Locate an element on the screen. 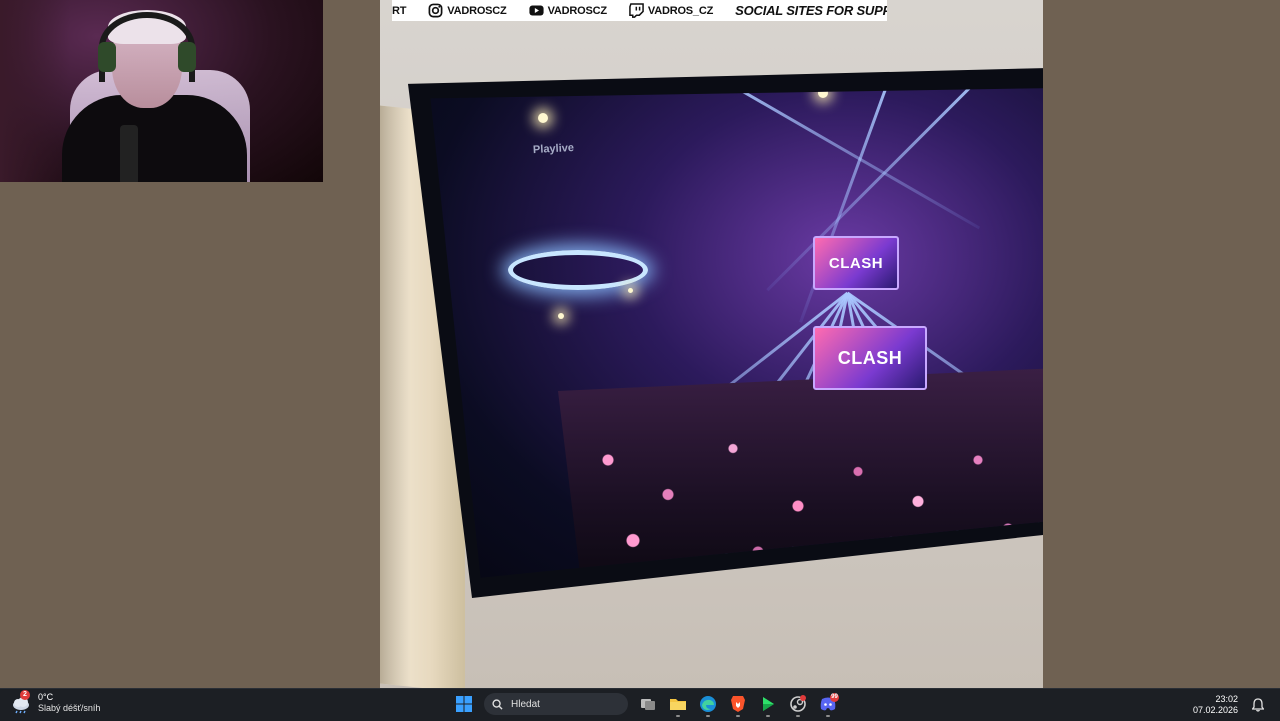 This screenshot has width=1280, height=721. clock: 23:02 07.02.2026 is located at coordinates (1215, 705).